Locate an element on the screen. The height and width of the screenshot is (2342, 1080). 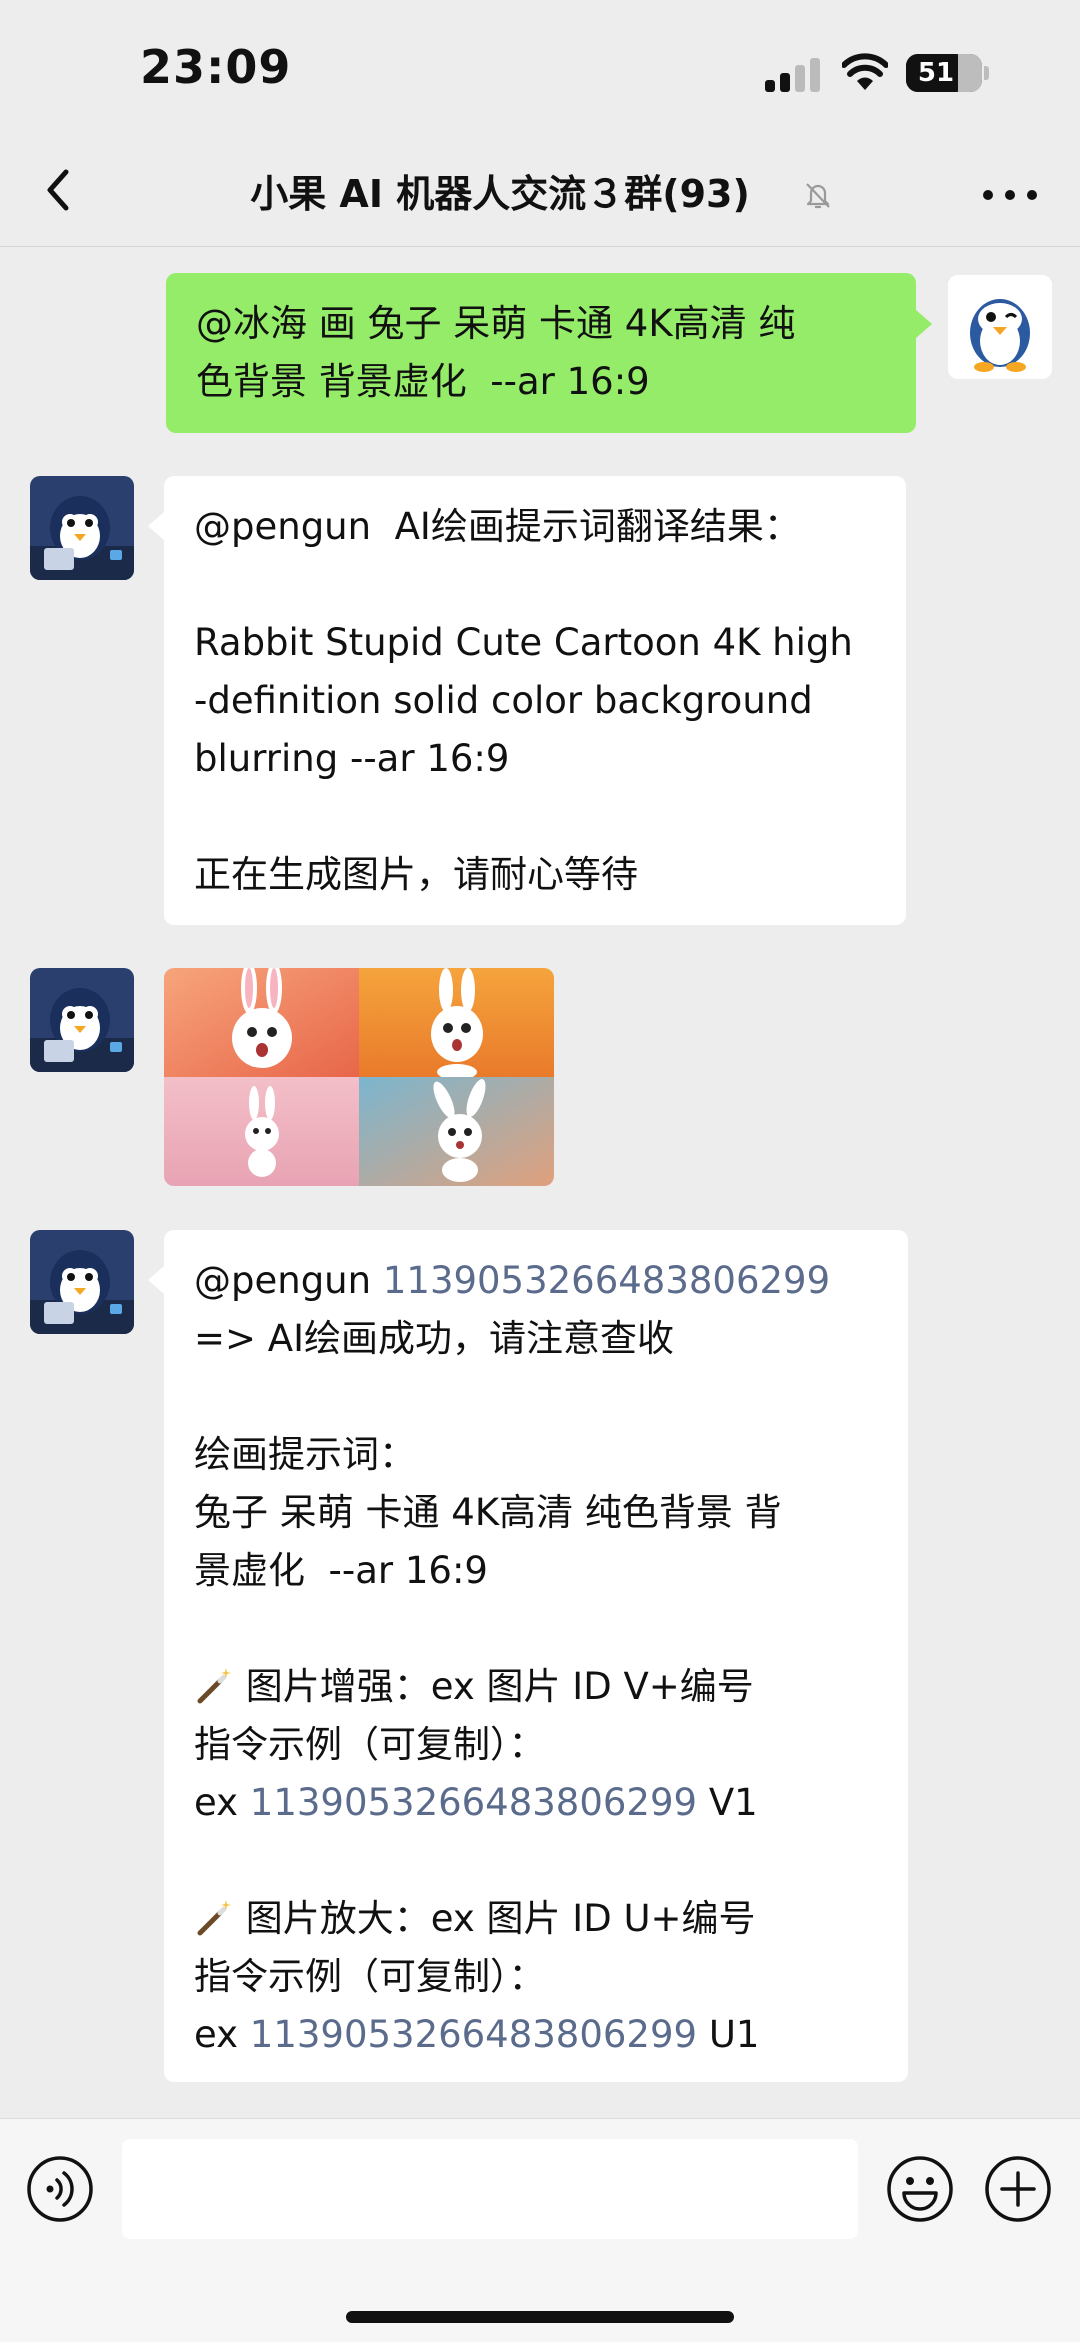
message-line: 绘画提示词： is located at coordinates (305, 1454).